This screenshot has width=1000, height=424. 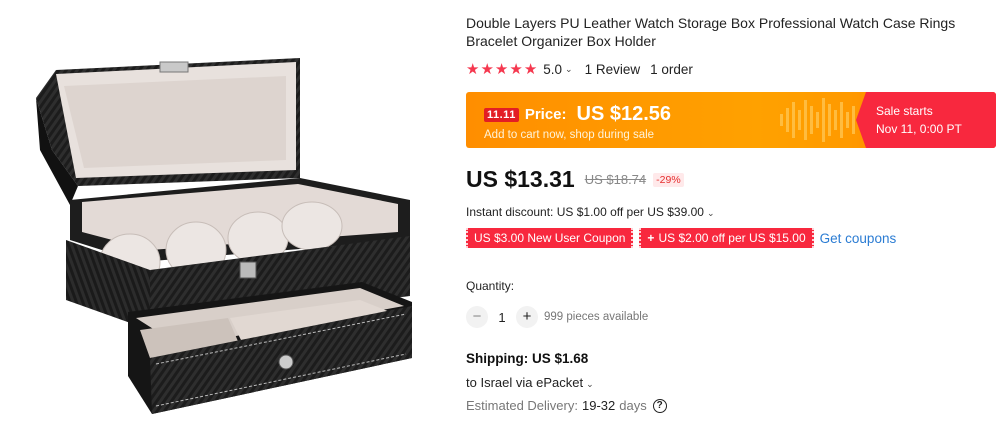 I want to click on promo-price-block: 11.11 Price: US $12.56, so click(x=577, y=114).